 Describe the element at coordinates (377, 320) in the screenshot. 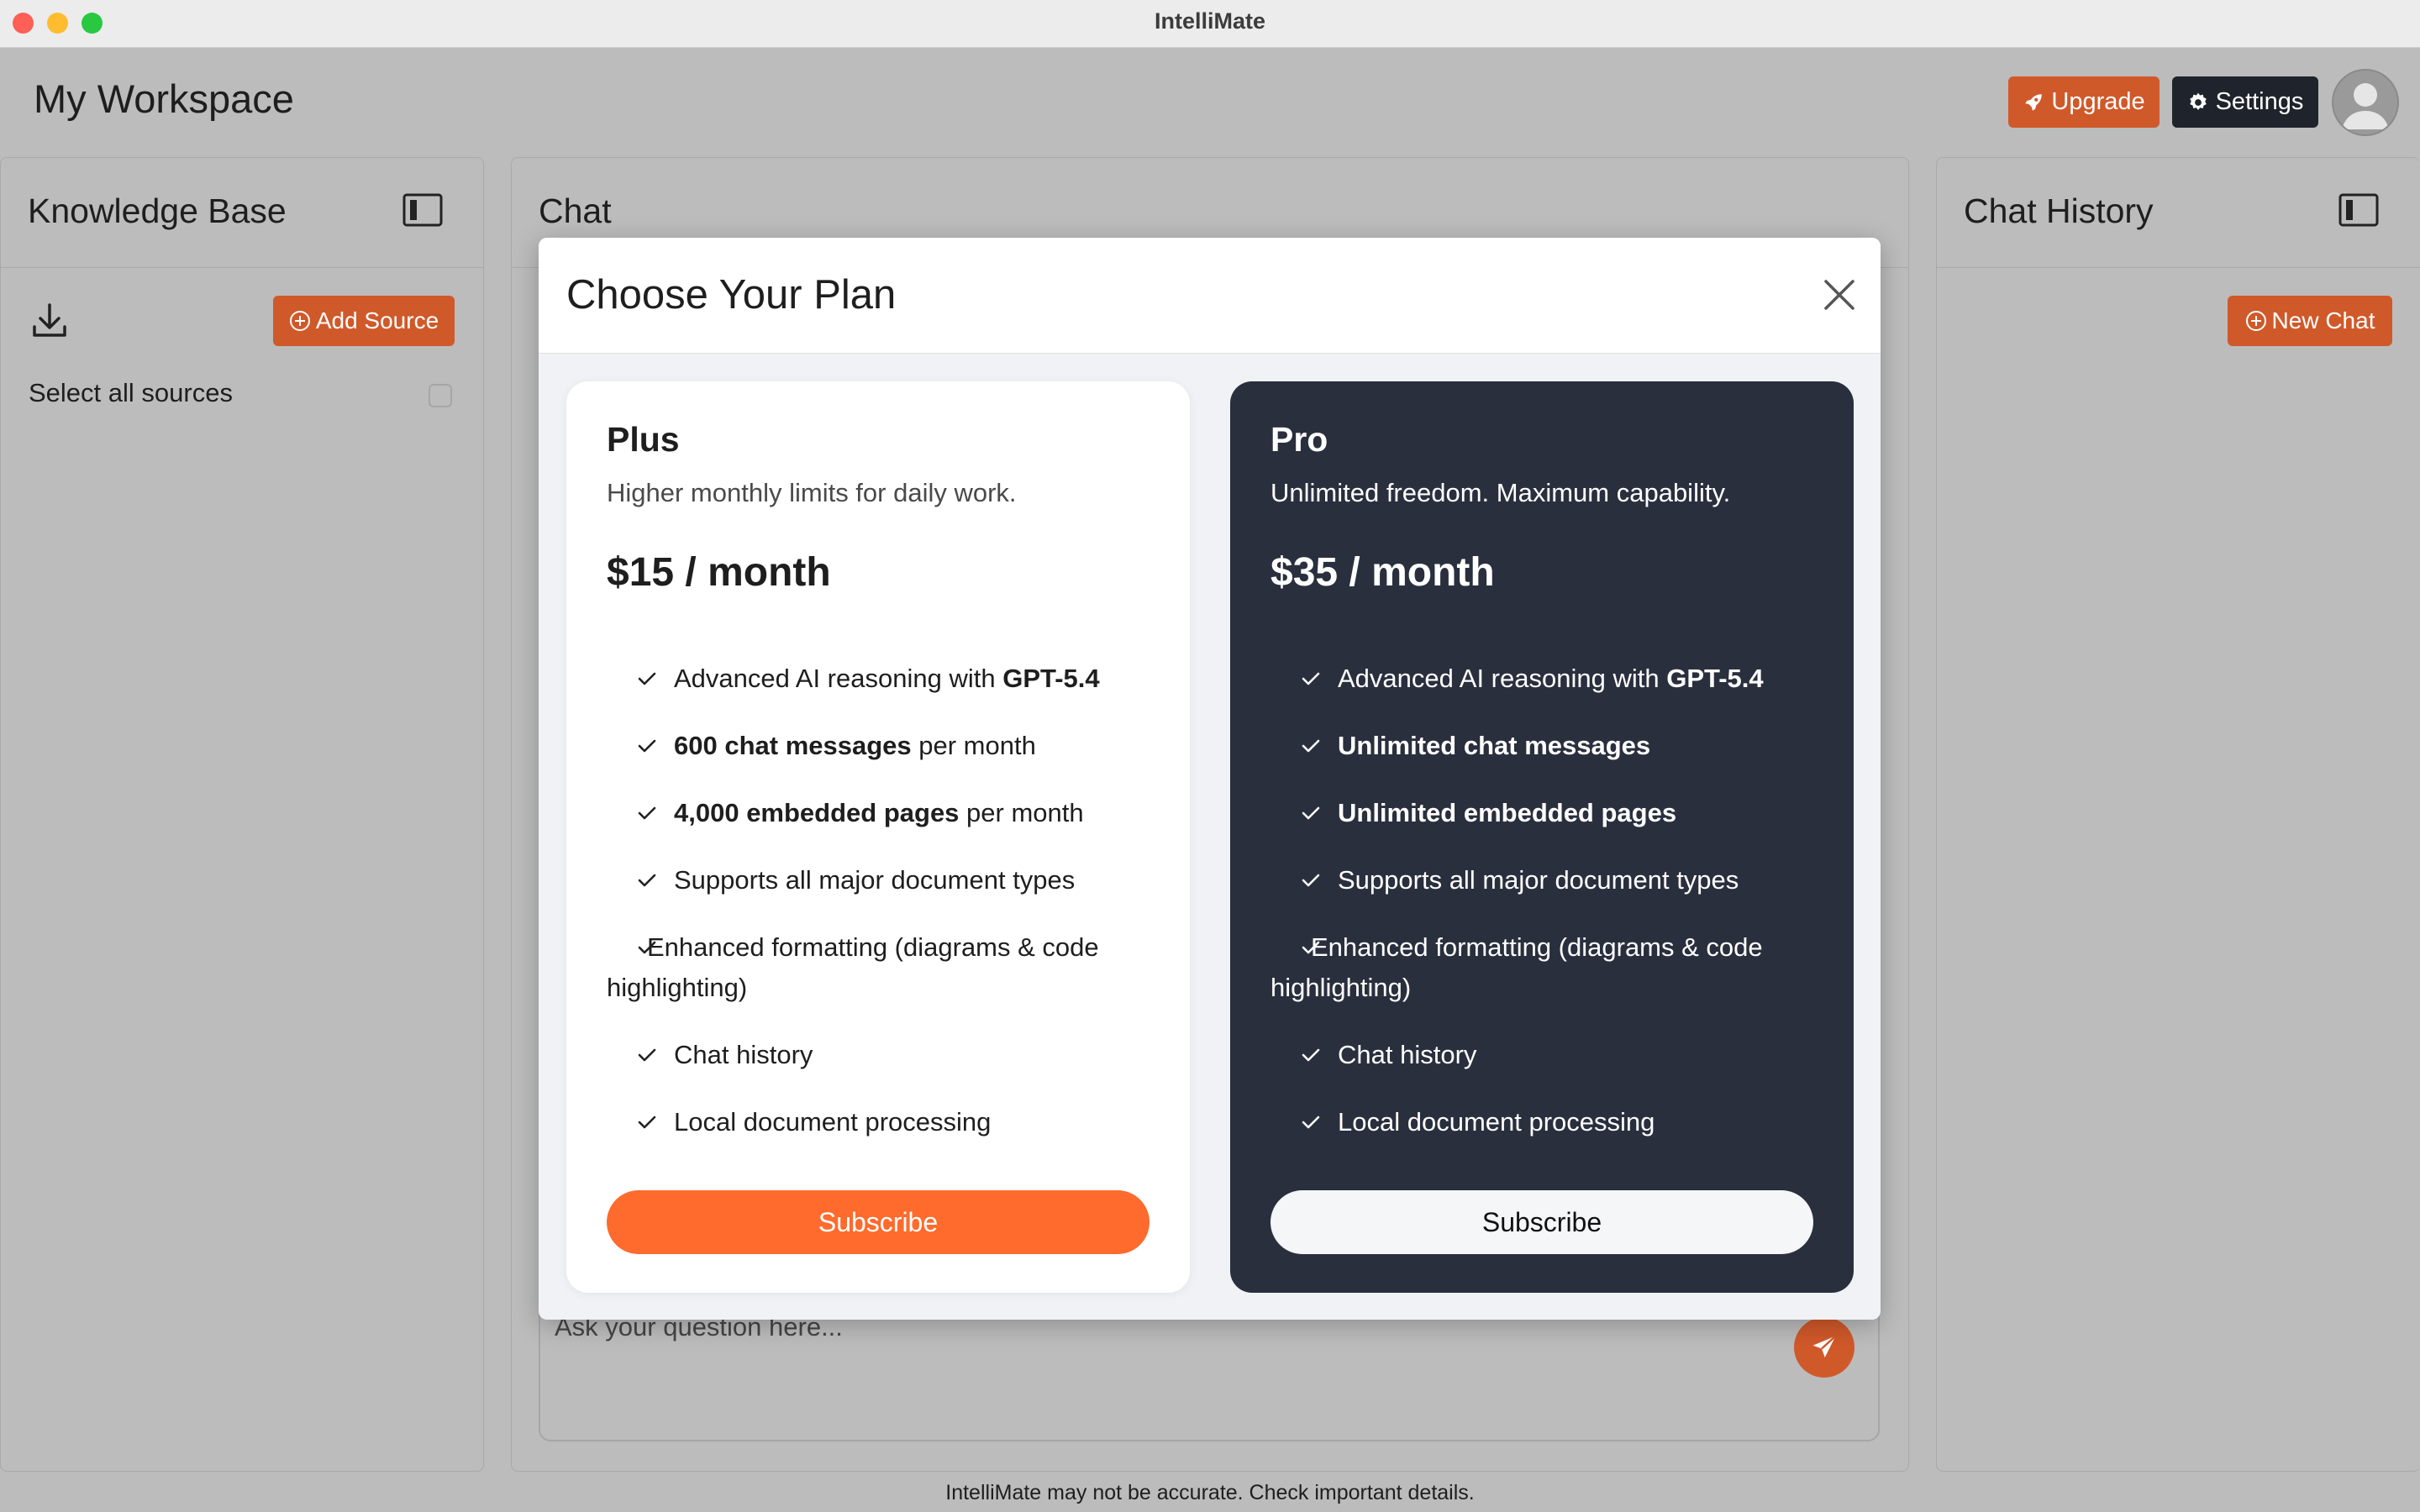

I see `add-source-label: Add Source` at that location.